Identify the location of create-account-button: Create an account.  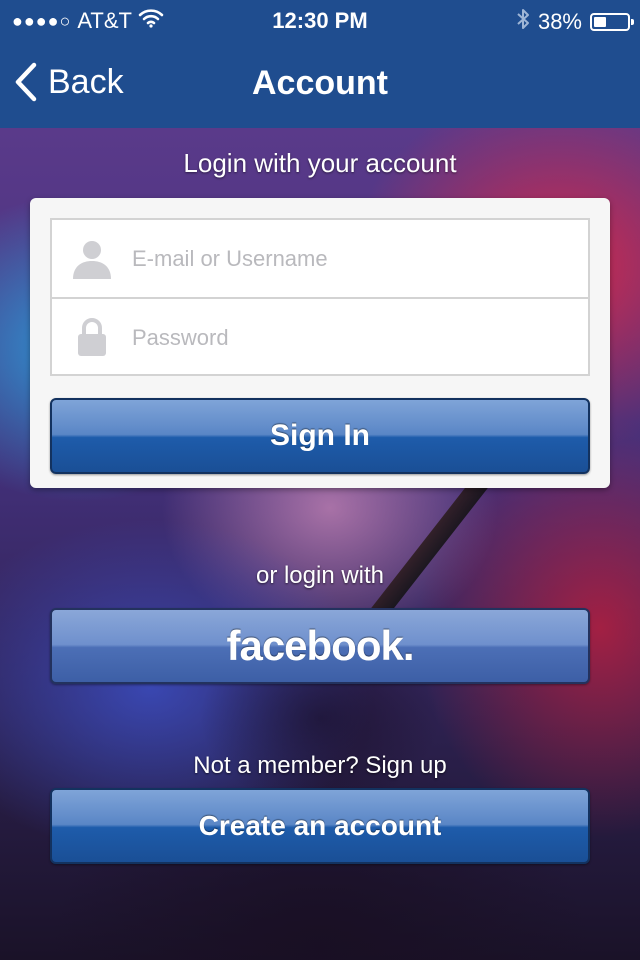
(320, 826).